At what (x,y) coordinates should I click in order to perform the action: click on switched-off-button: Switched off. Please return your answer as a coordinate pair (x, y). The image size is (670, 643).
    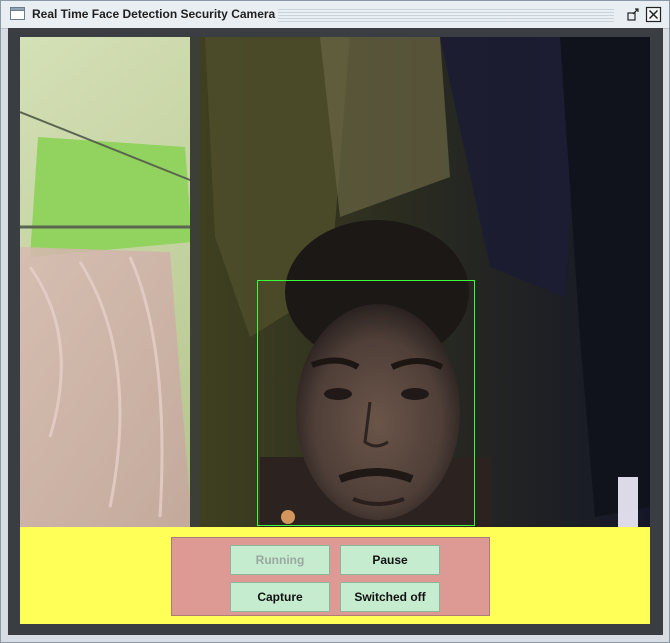
    Looking at the image, I should click on (390, 597).